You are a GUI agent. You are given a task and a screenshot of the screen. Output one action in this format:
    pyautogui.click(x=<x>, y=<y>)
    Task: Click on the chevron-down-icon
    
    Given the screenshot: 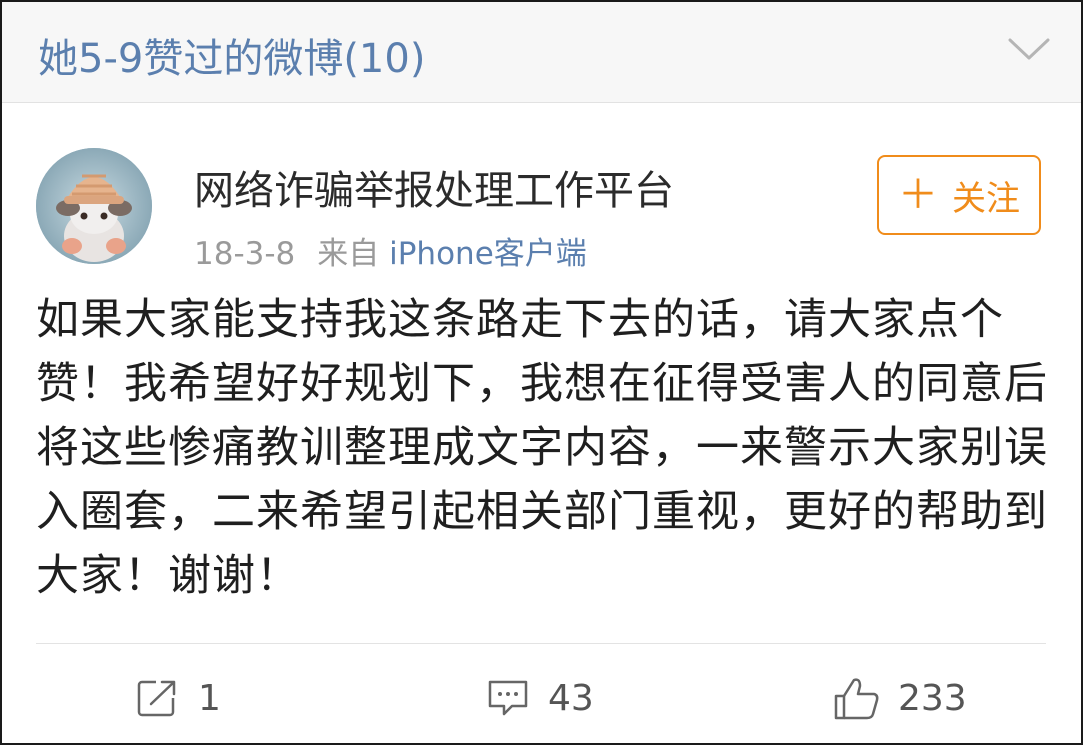 What is the action you would take?
    pyautogui.click(x=1029, y=49)
    